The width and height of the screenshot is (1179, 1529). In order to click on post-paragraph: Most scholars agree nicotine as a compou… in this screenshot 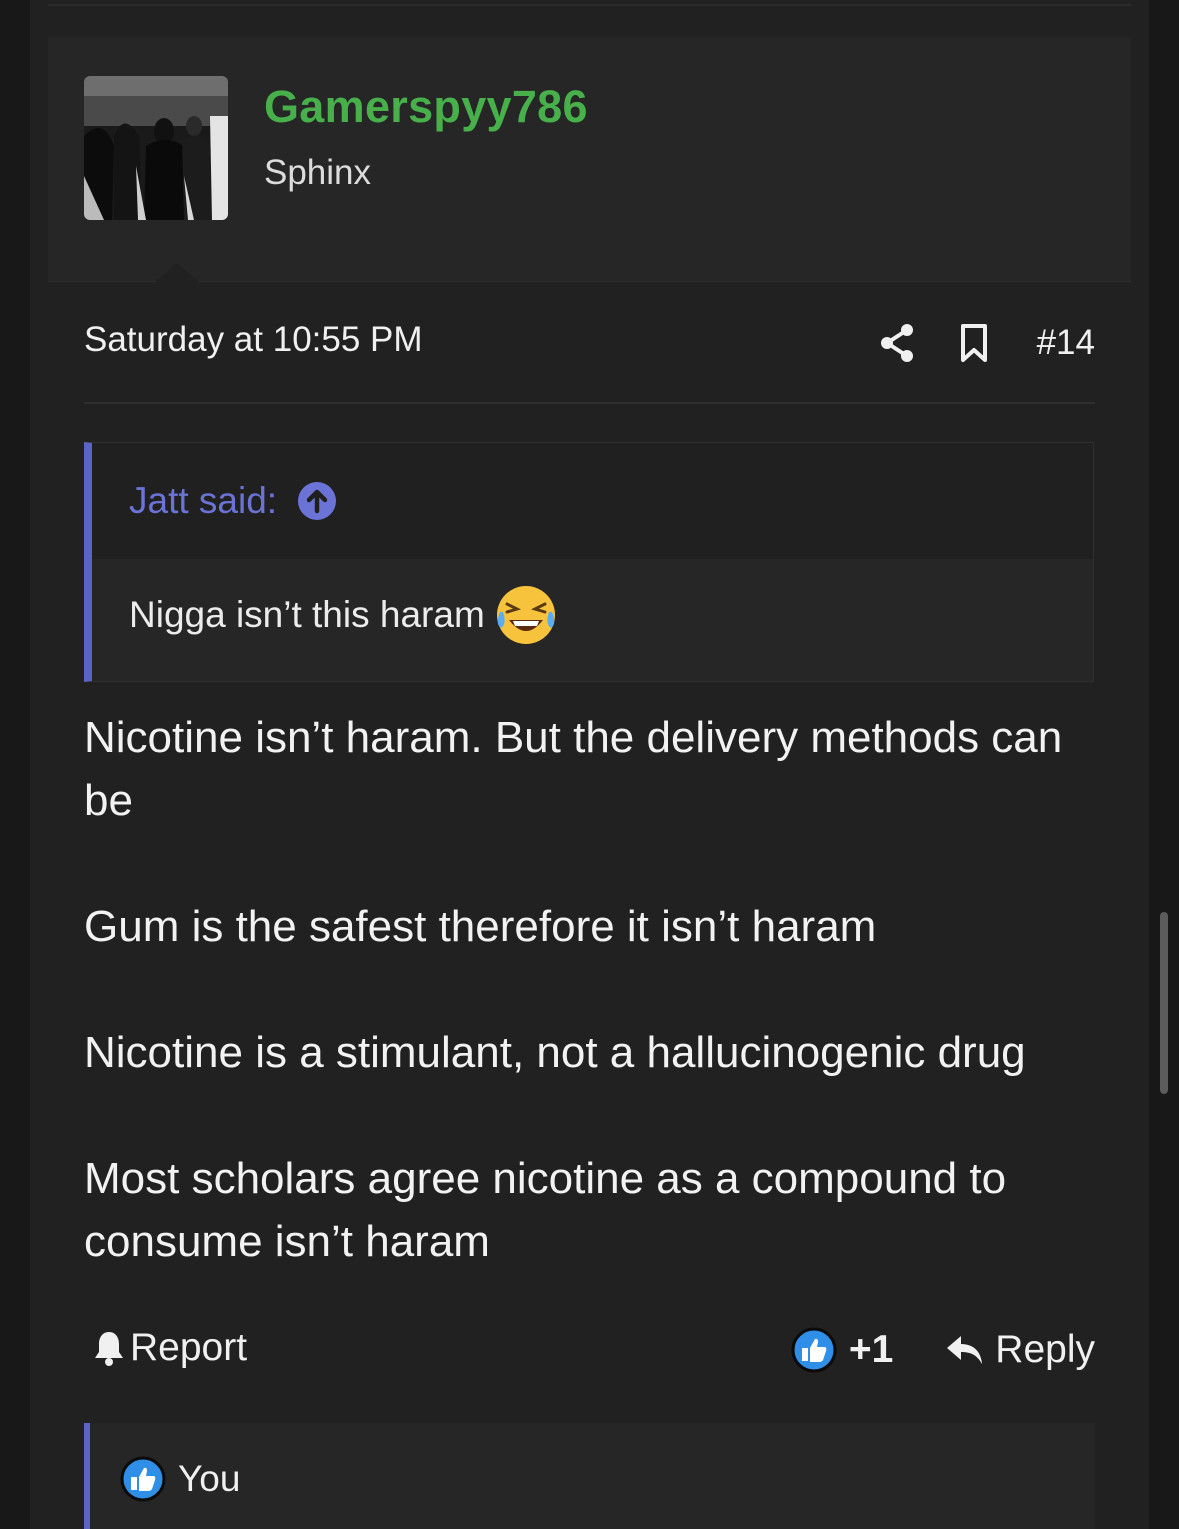, I will do `click(545, 1210)`.